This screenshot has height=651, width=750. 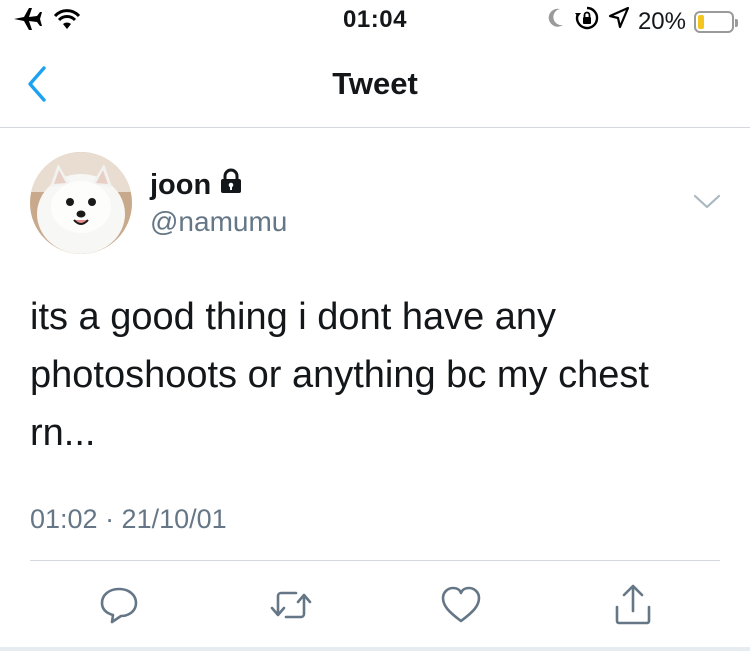 What do you see at coordinates (375, 20) in the screenshot?
I see `status-bar: 01:04 20%` at bounding box center [375, 20].